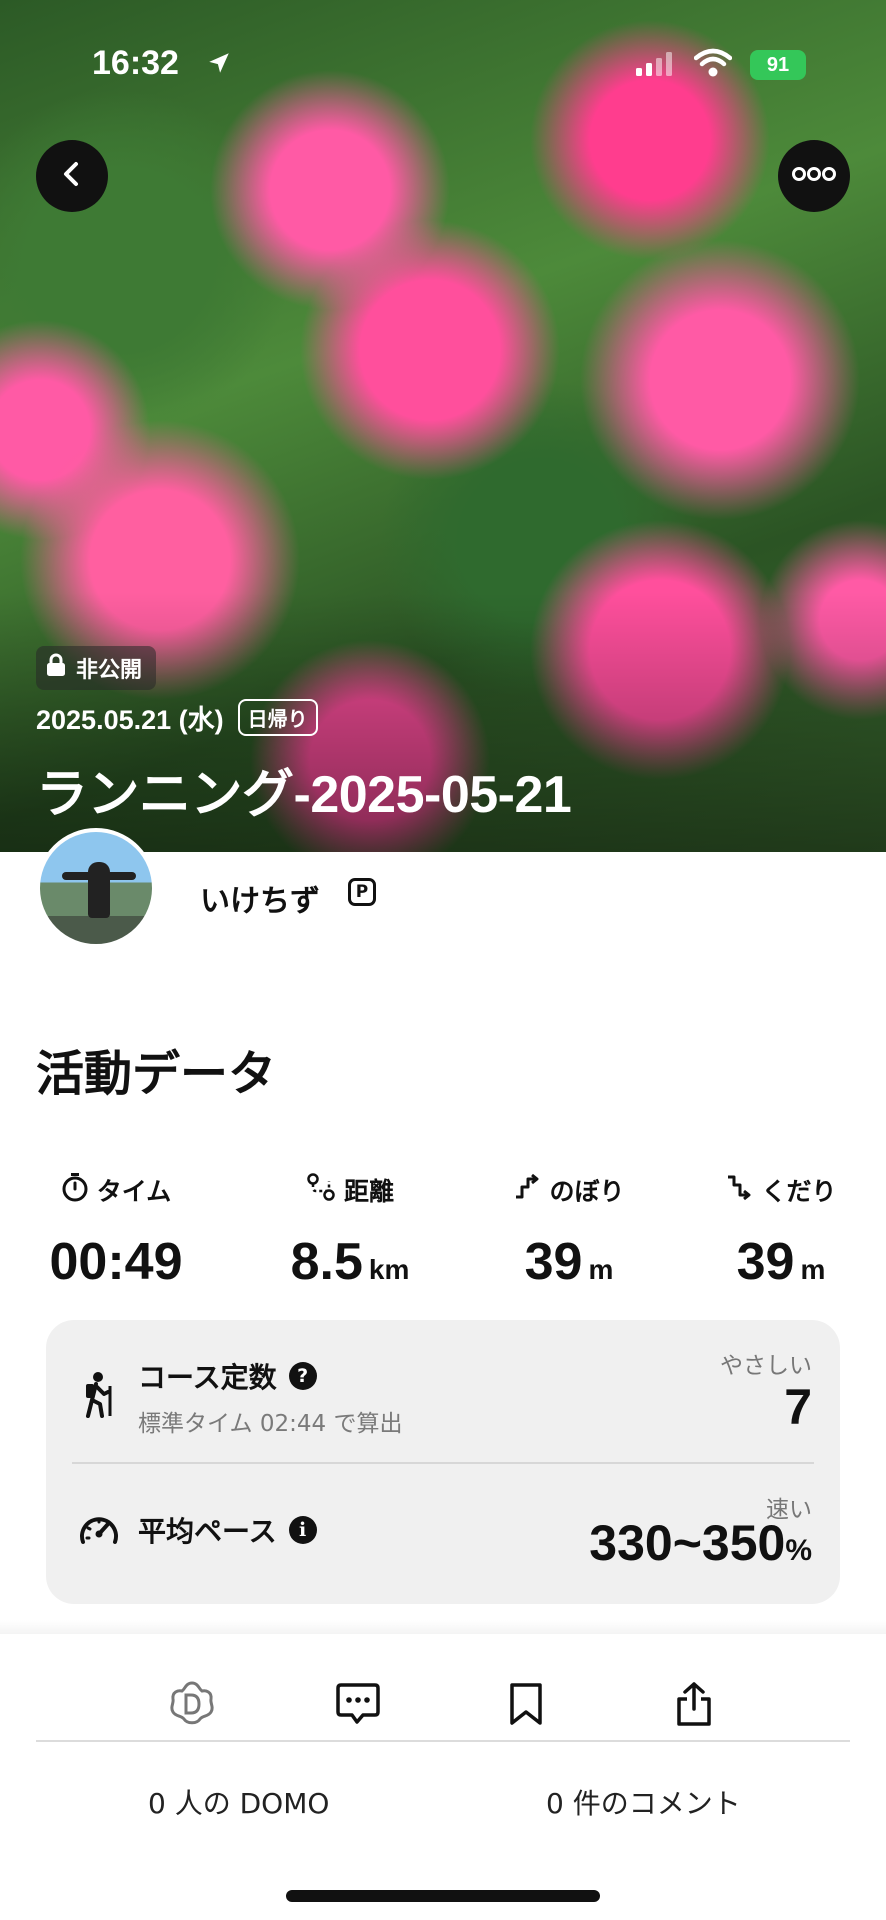 The height and width of the screenshot is (1920, 886). I want to click on stopwatch-icon, so click(75, 1190).